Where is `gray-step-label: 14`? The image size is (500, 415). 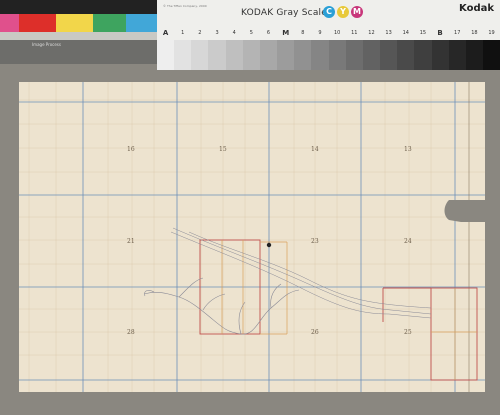 gray-step-label: 14 is located at coordinates (405, 33).